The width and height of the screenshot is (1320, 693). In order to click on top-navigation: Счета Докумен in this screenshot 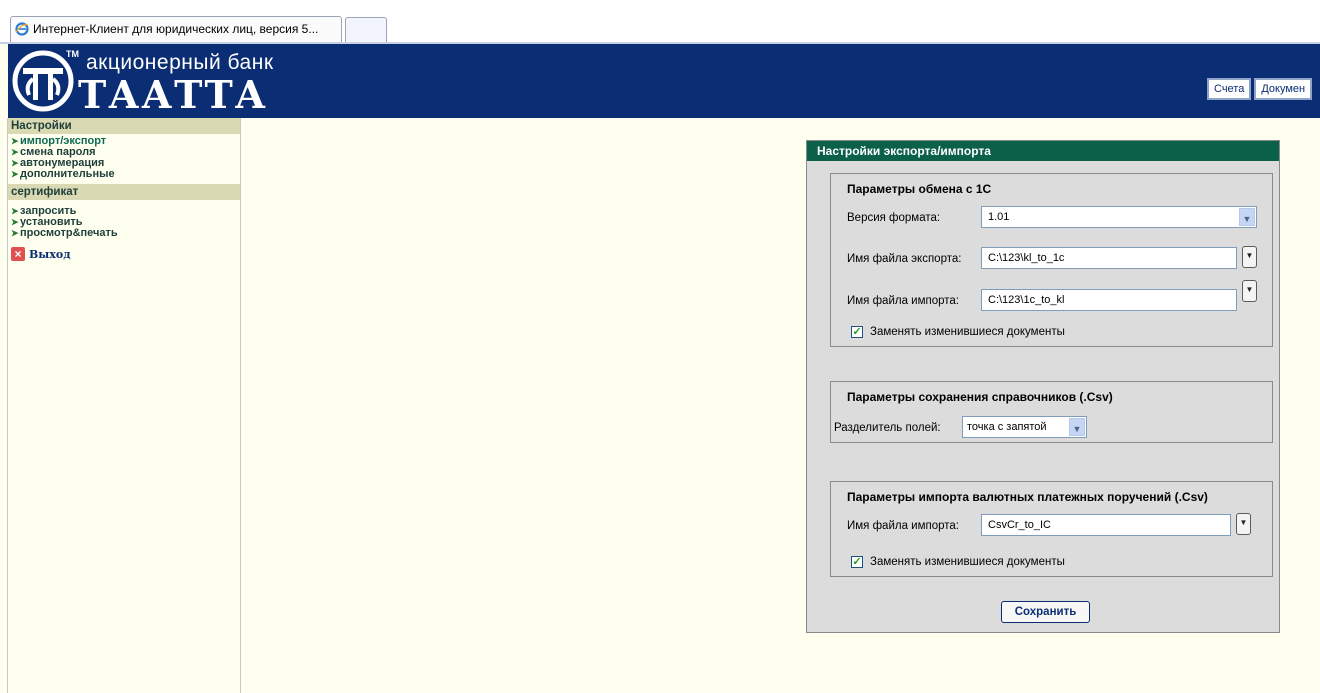, I will do `click(1260, 89)`.